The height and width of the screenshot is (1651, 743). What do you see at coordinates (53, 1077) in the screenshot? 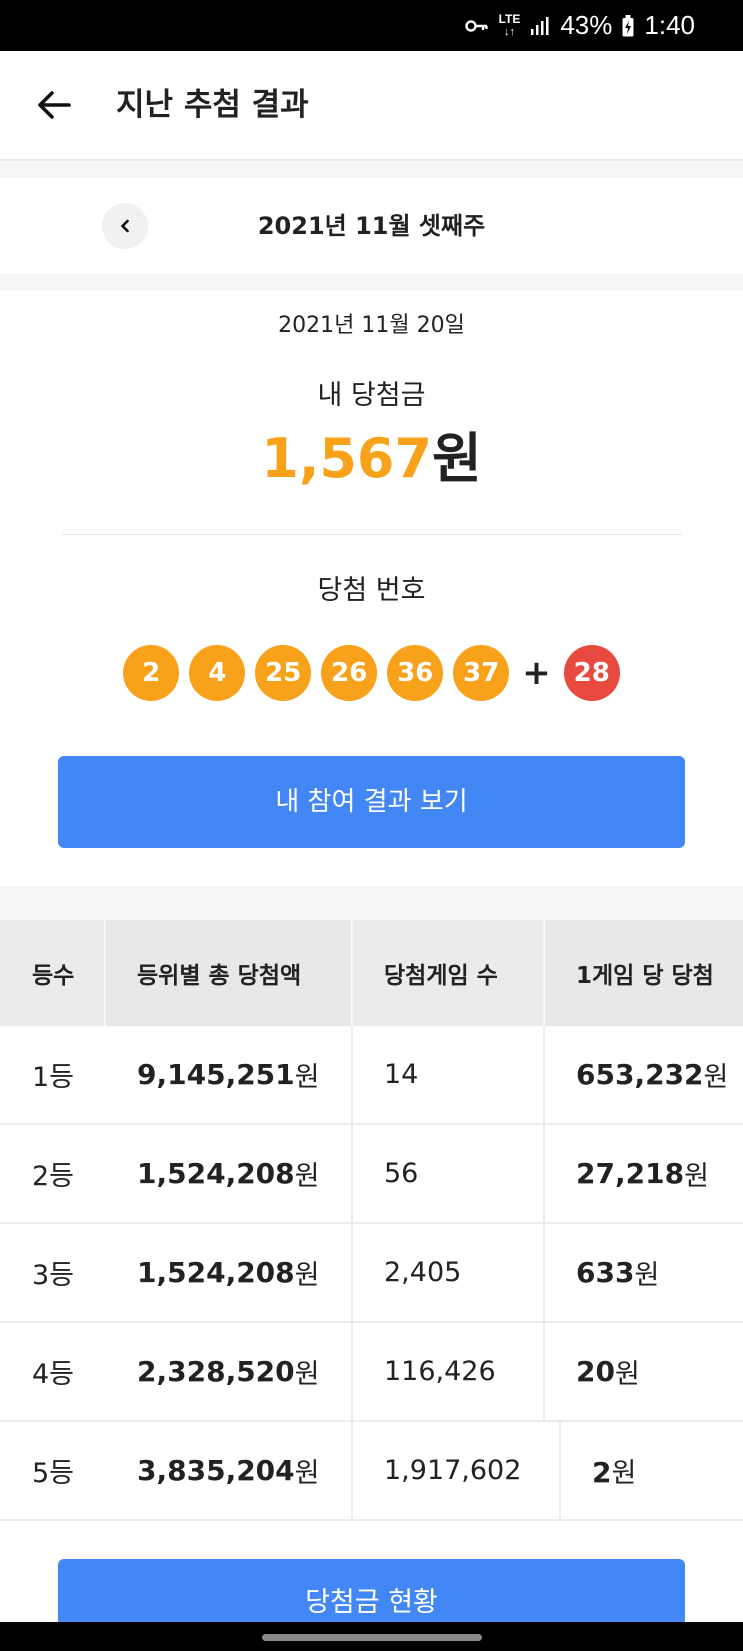
I see `rank-cell: 1등` at bounding box center [53, 1077].